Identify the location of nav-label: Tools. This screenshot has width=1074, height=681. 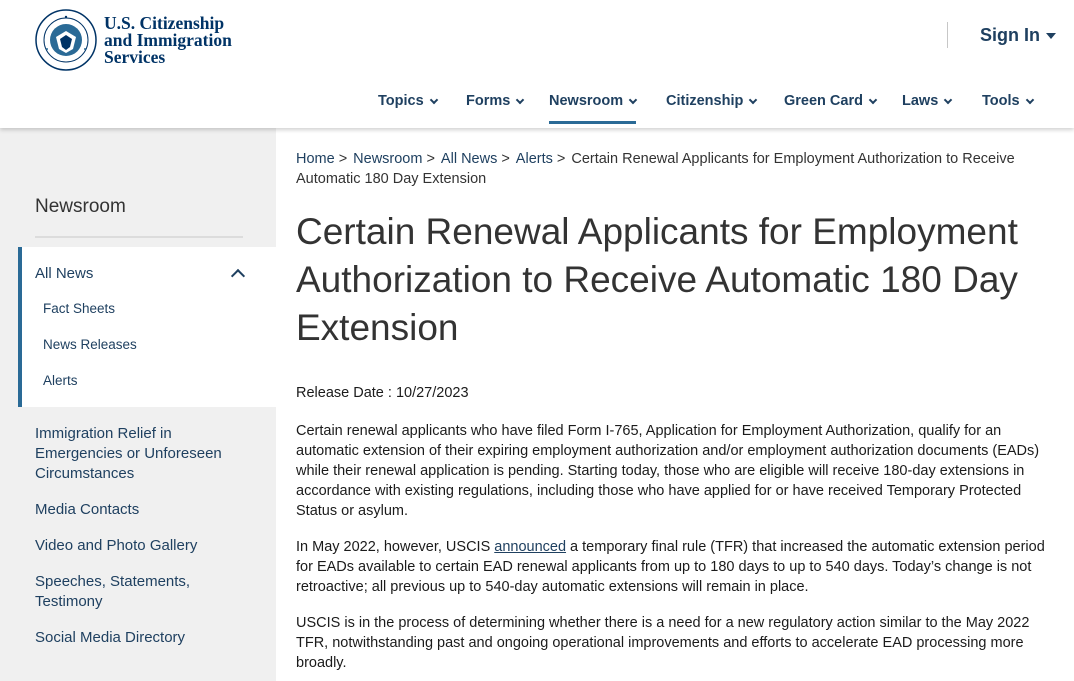
(1001, 101).